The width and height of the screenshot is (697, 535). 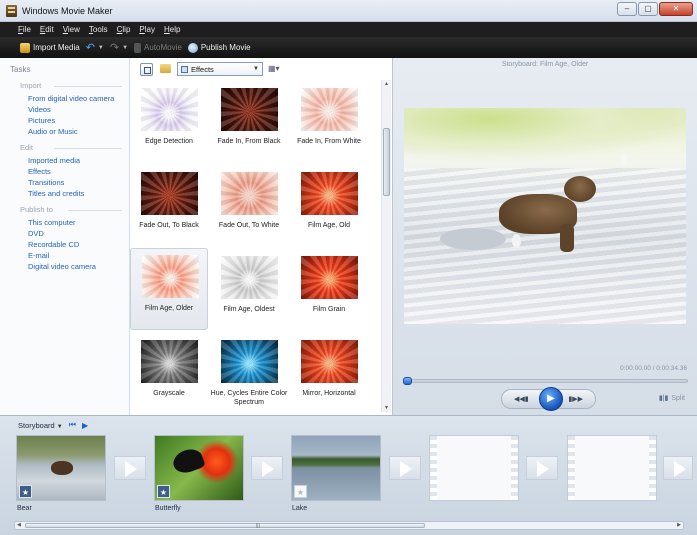 What do you see at coordinates (676, 9) in the screenshot?
I see `close-button: ✕` at bounding box center [676, 9].